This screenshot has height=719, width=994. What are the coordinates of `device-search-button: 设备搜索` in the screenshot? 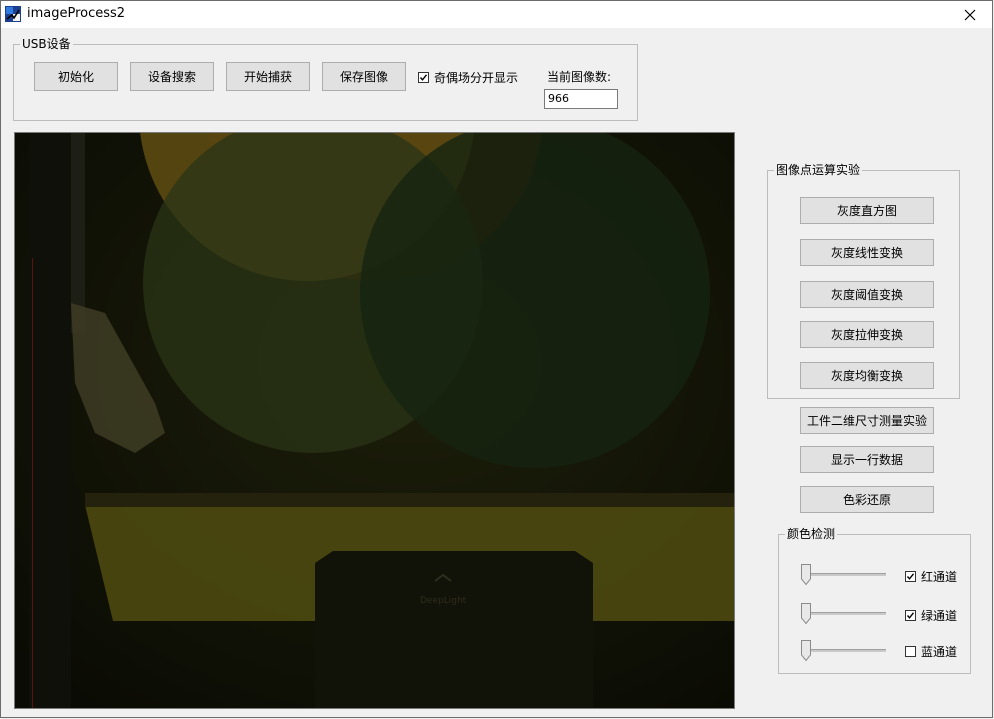 It's located at (172, 76).